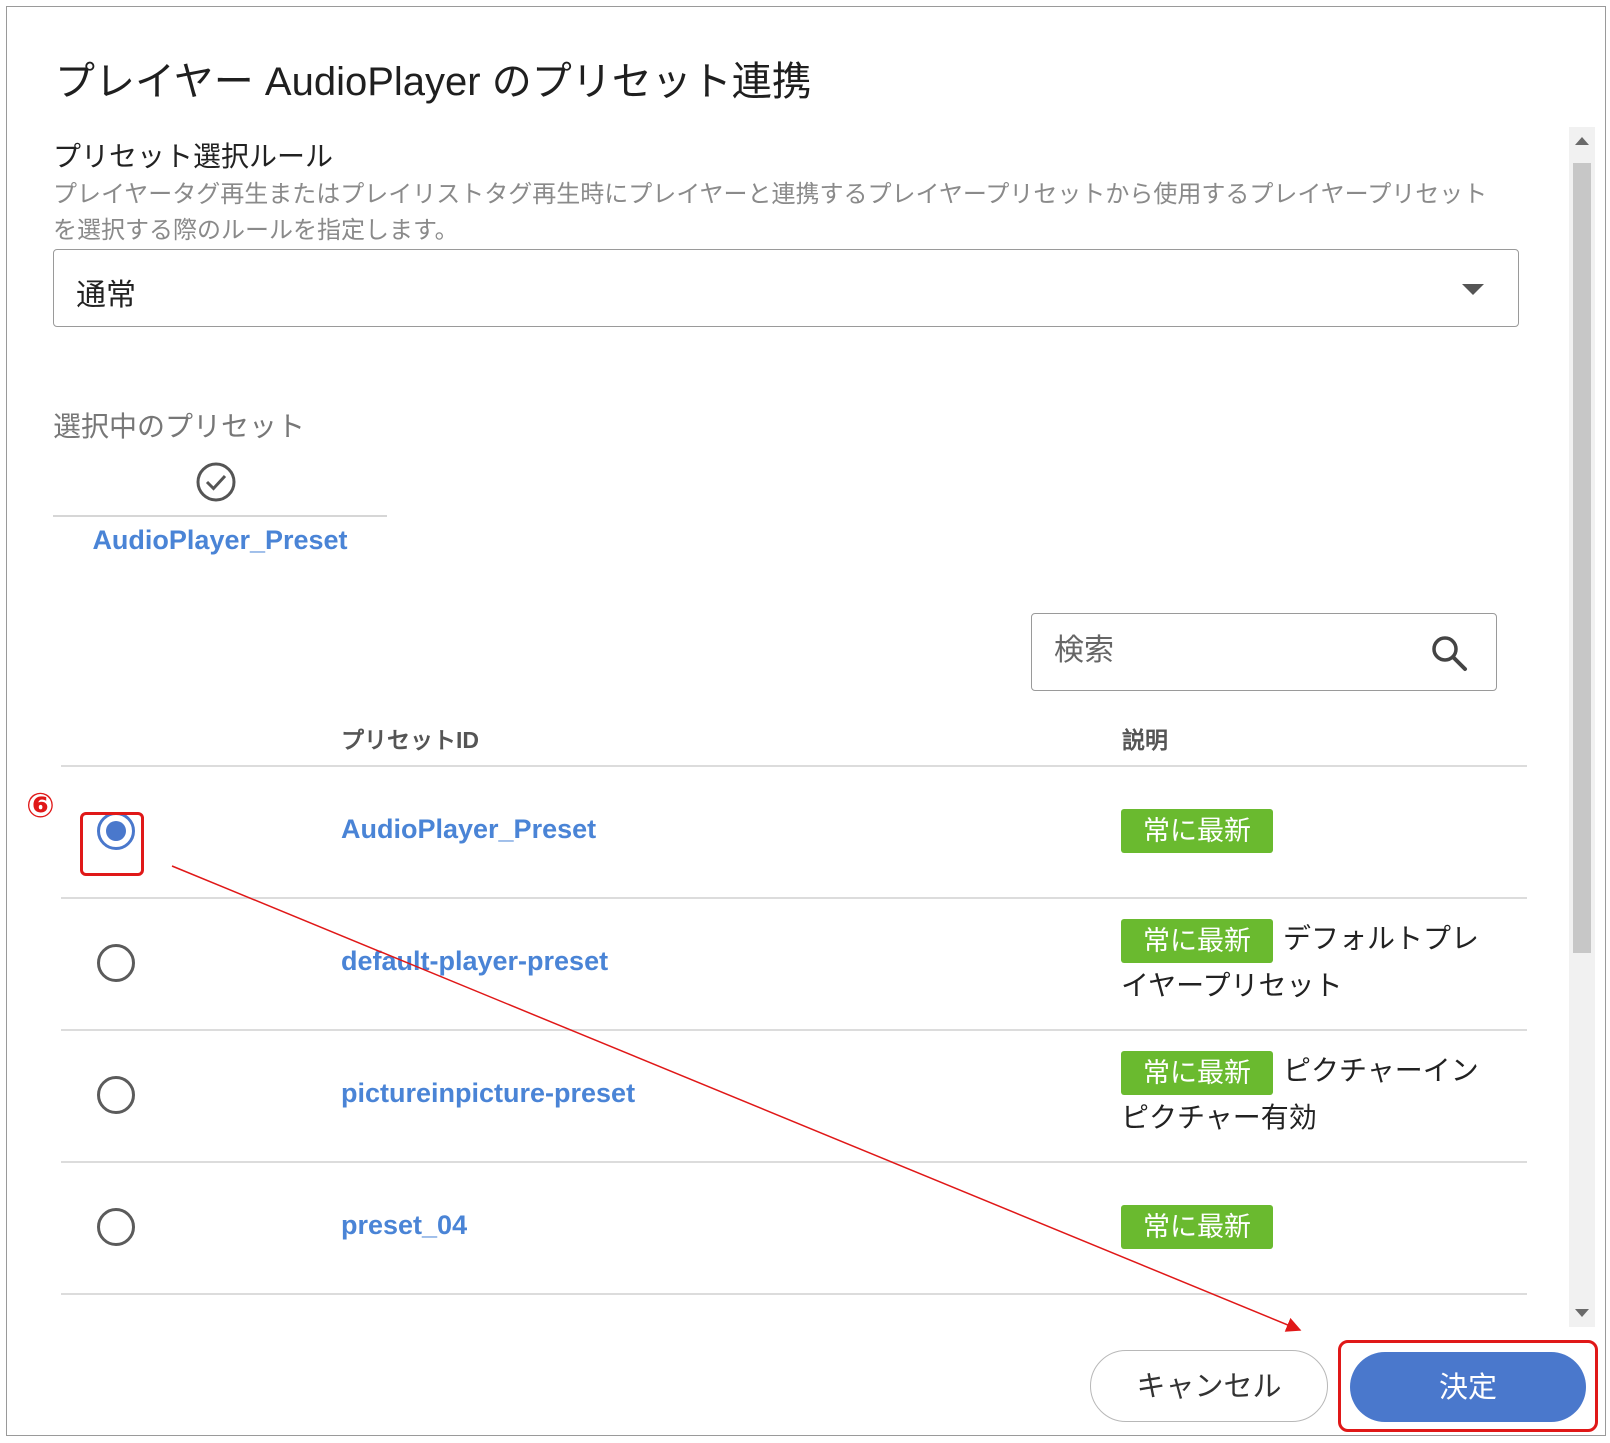 This screenshot has height=1443, width=1610. I want to click on search-icon, so click(1449, 653).